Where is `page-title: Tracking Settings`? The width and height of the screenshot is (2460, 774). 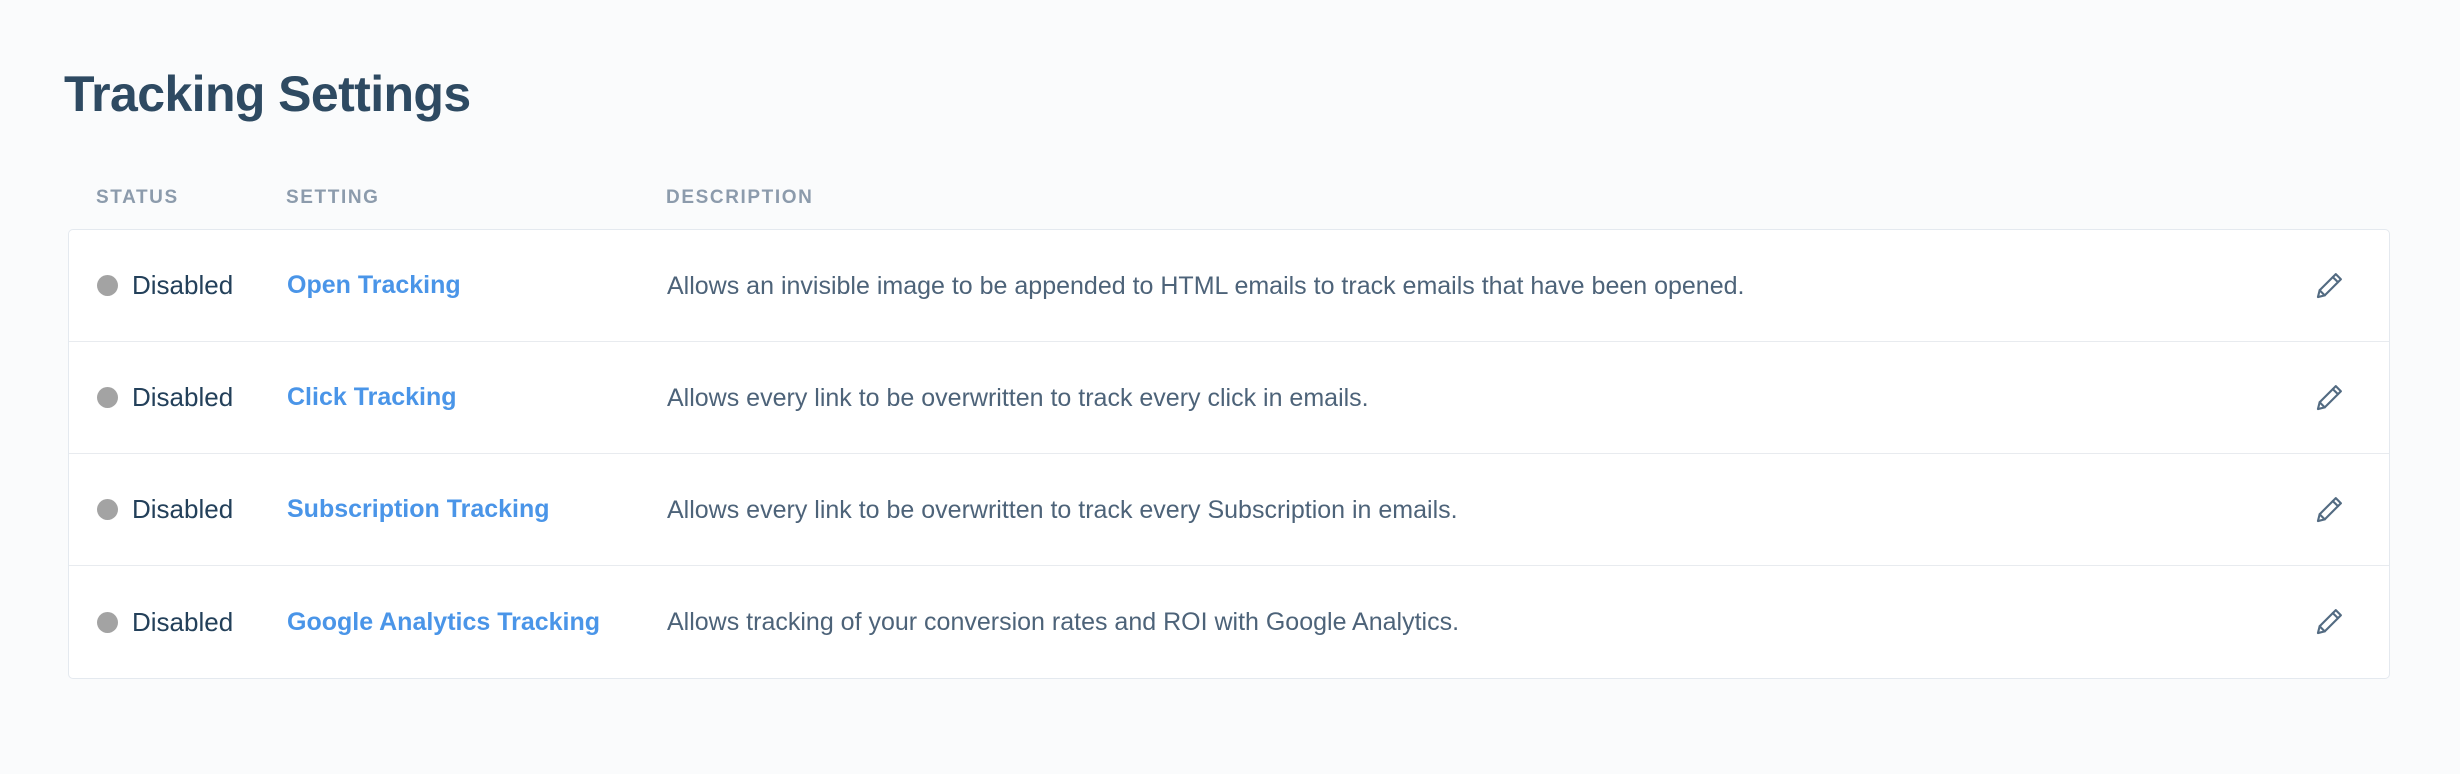 page-title: Tracking Settings is located at coordinates (267, 93).